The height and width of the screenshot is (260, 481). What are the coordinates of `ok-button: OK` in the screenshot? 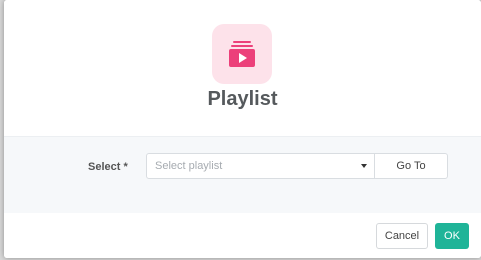 It's located at (452, 236).